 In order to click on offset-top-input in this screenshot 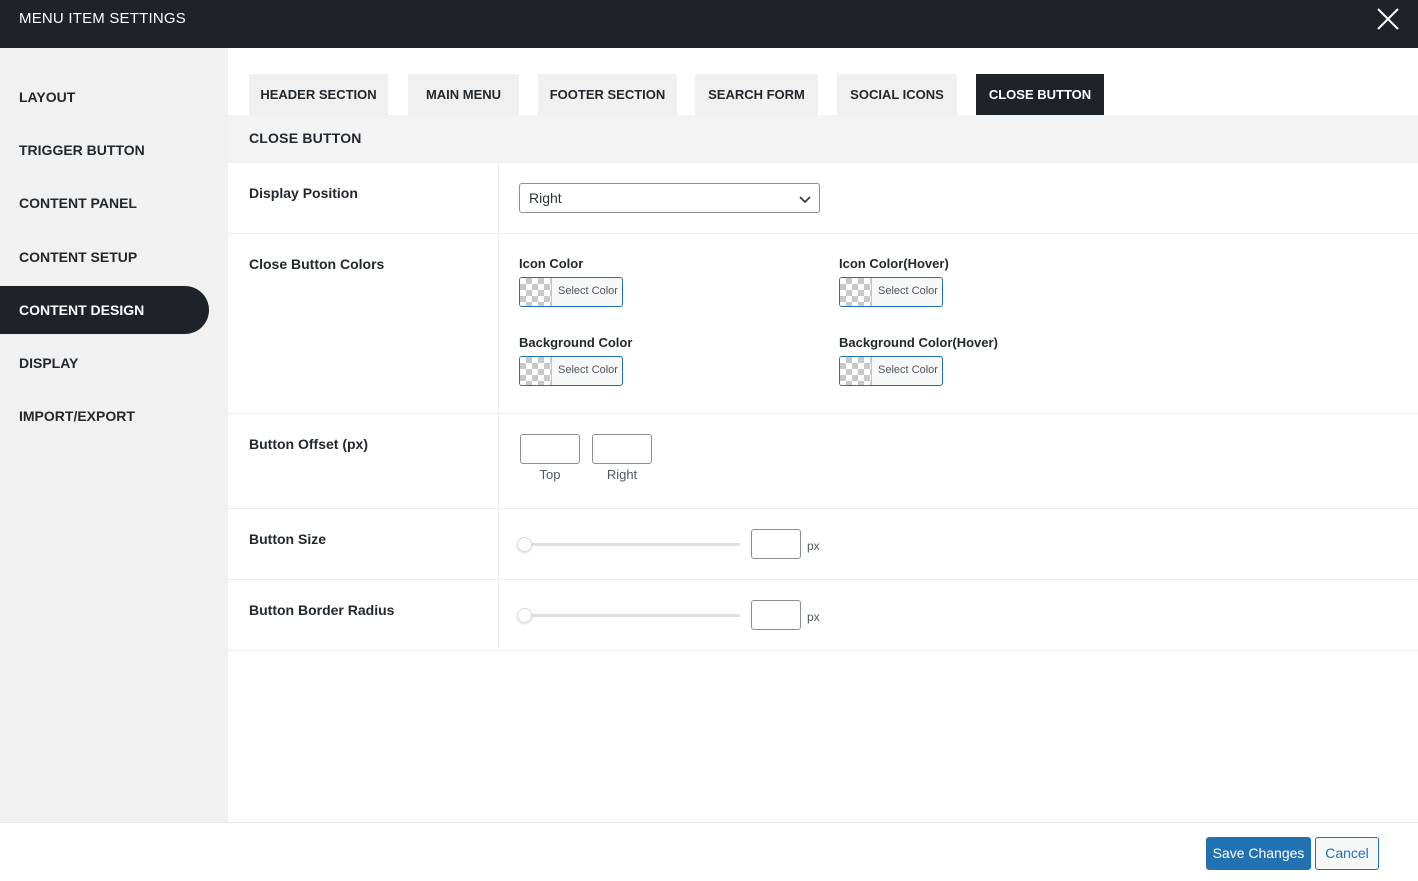, I will do `click(550, 449)`.